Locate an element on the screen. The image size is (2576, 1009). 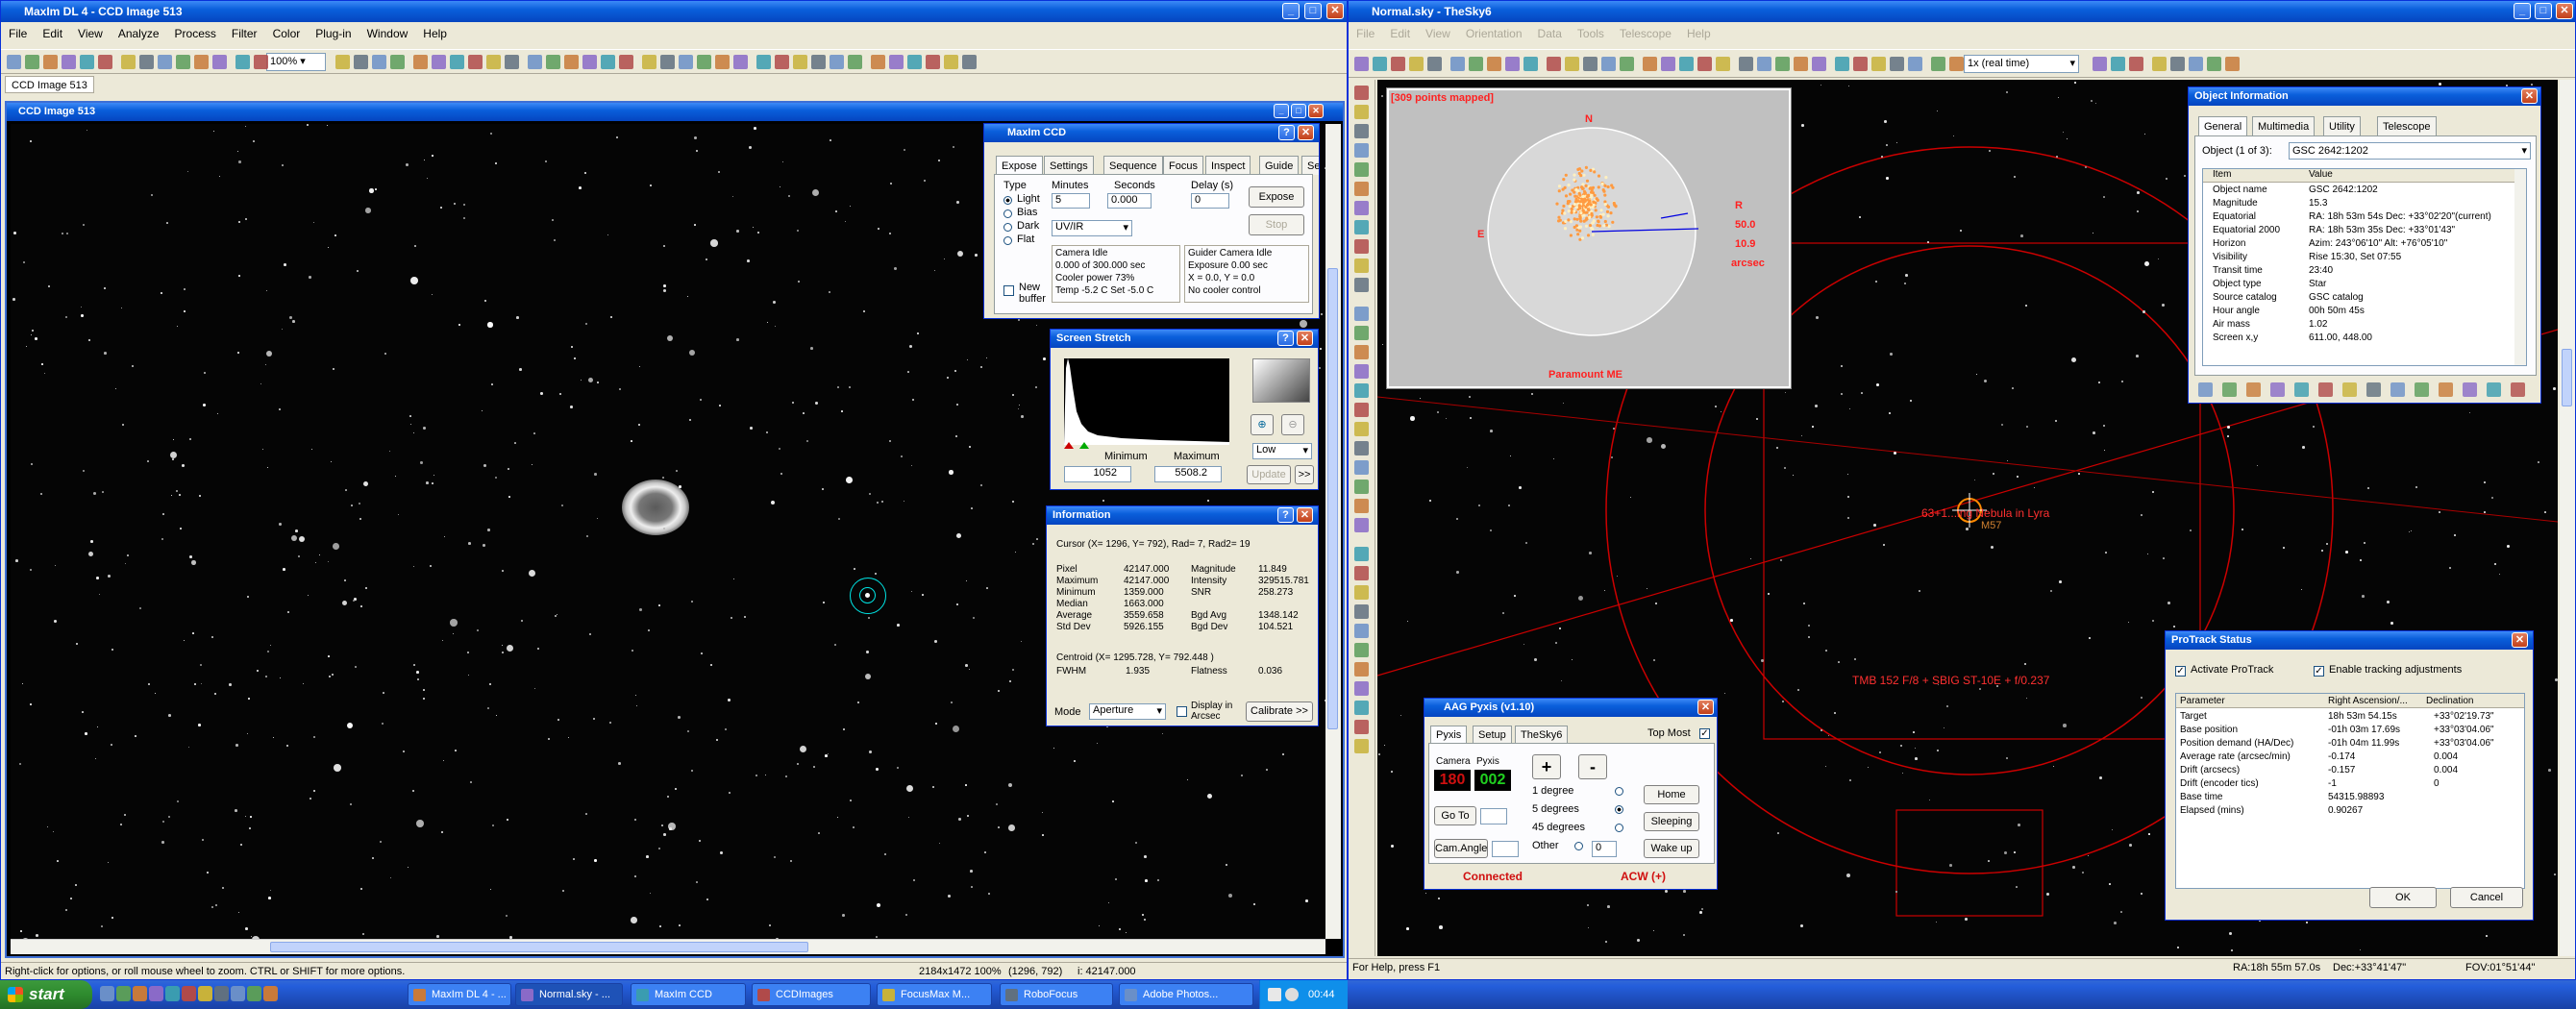
stretch-expand-button: >> is located at coordinates (1304, 475).